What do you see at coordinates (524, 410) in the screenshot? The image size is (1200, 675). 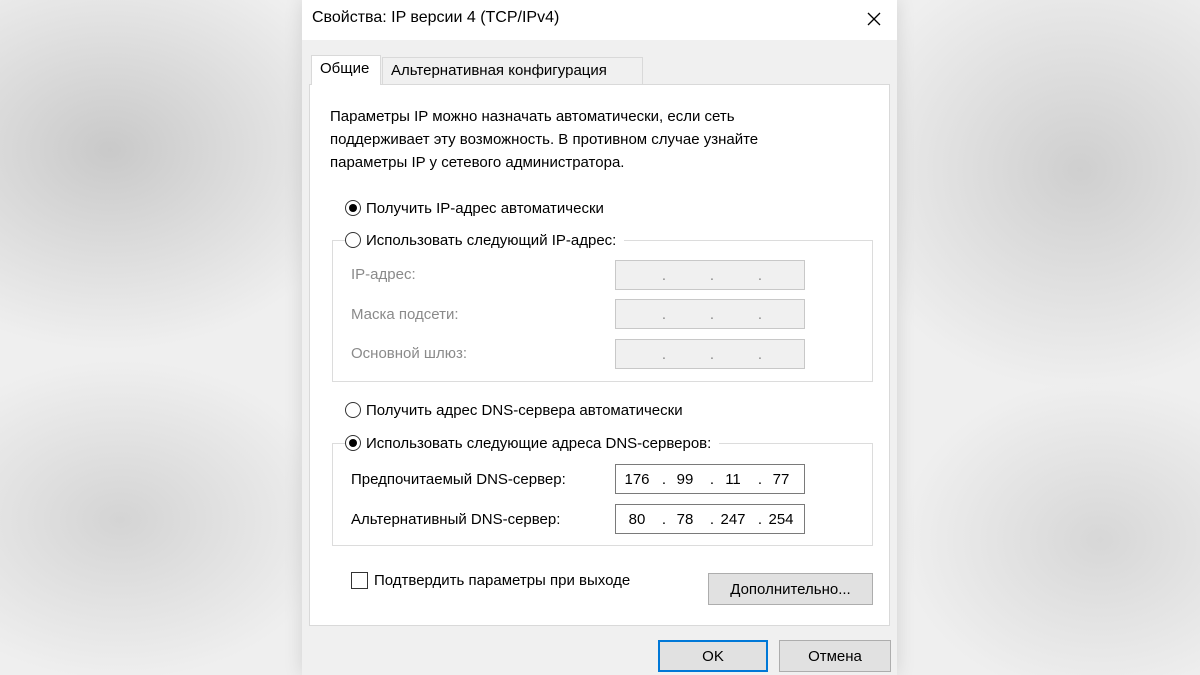 I see `dns-auto-label: Получить адрес DNS-сервера автоматически` at bounding box center [524, 410].